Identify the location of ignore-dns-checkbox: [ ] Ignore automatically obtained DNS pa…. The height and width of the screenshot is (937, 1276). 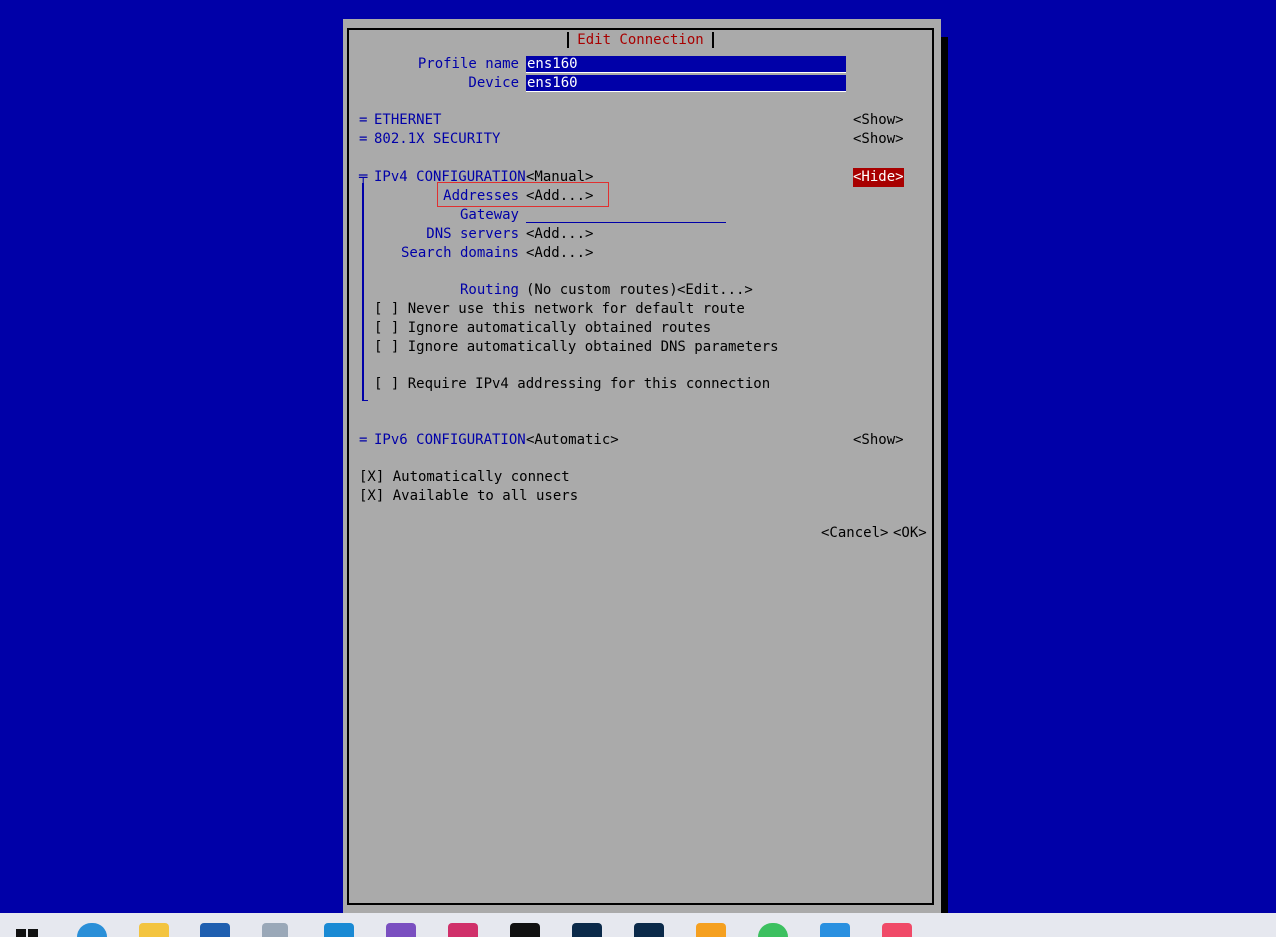
(576, 347).